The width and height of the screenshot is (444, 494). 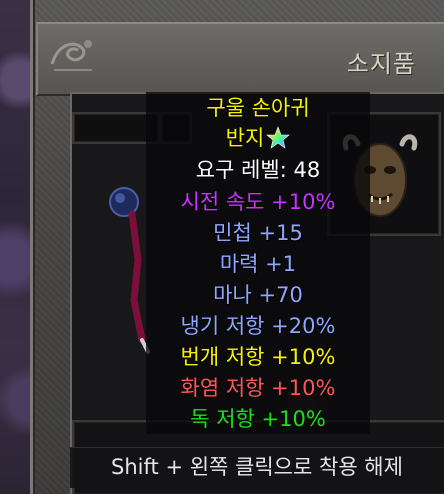 I want to click on item-type-row: 반지, so click(x=258, y=138).